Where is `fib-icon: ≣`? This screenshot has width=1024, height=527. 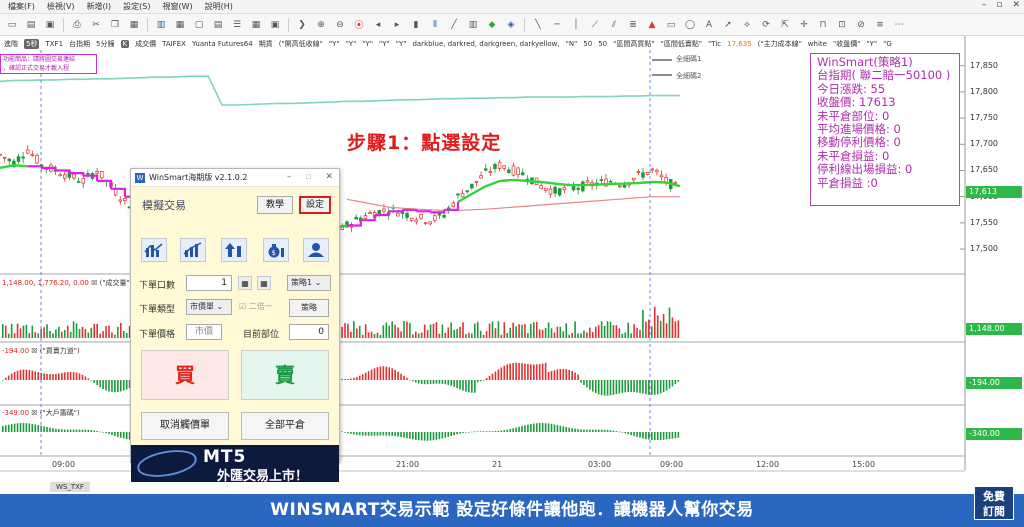 fib-icon: ≣ is located at coordinates (633, 25).